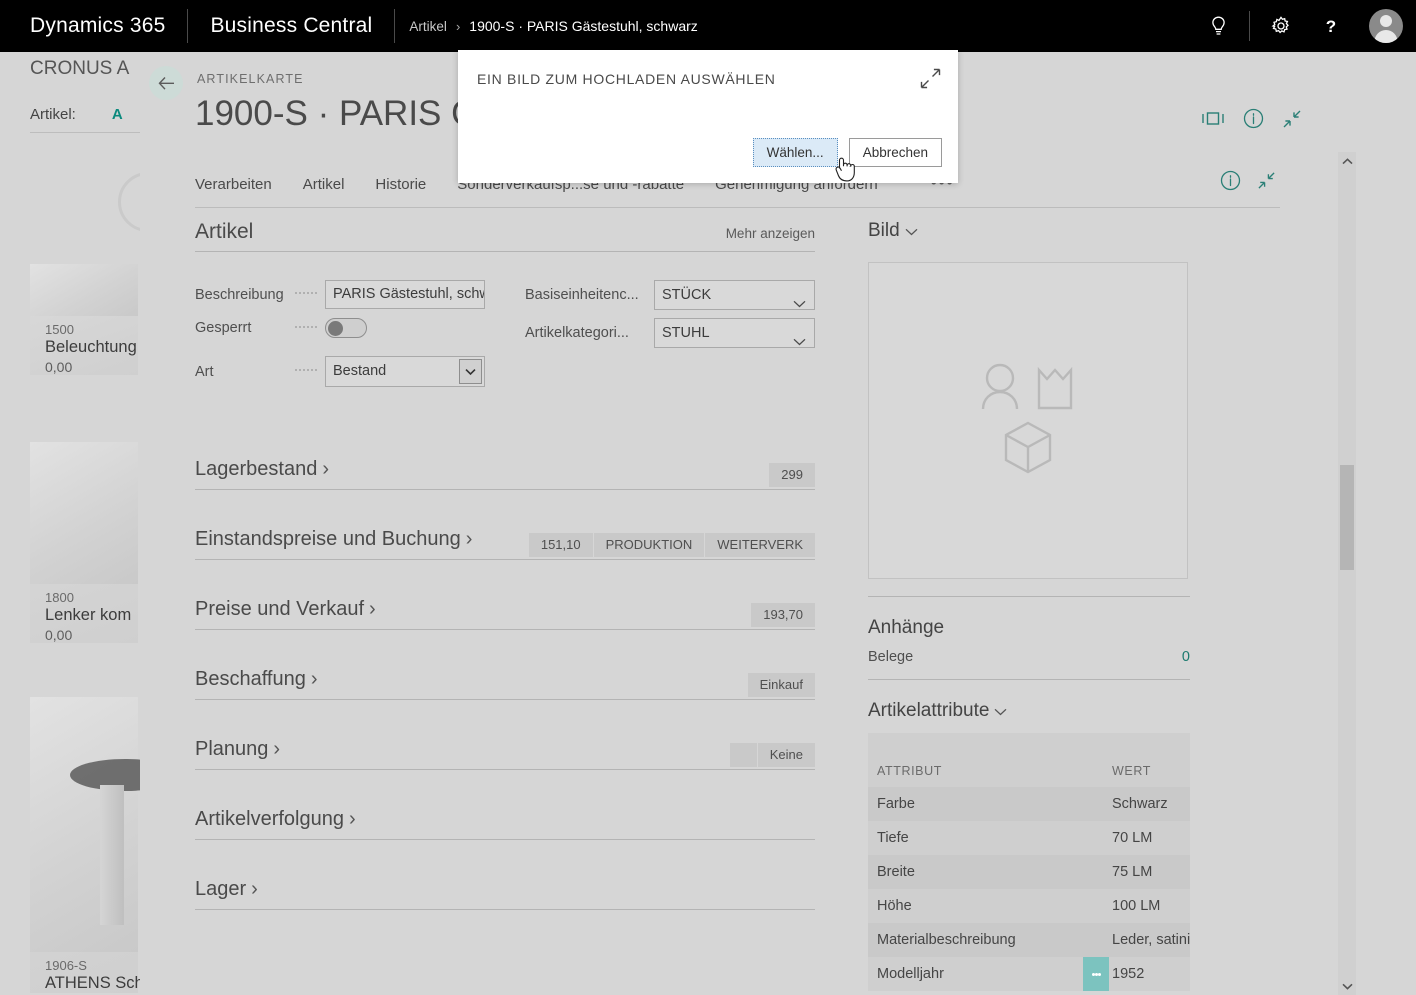  Describe the element at coordinates (1151, 940) in the screenshot. I see `attribute-value: Leder, satini` at that location.